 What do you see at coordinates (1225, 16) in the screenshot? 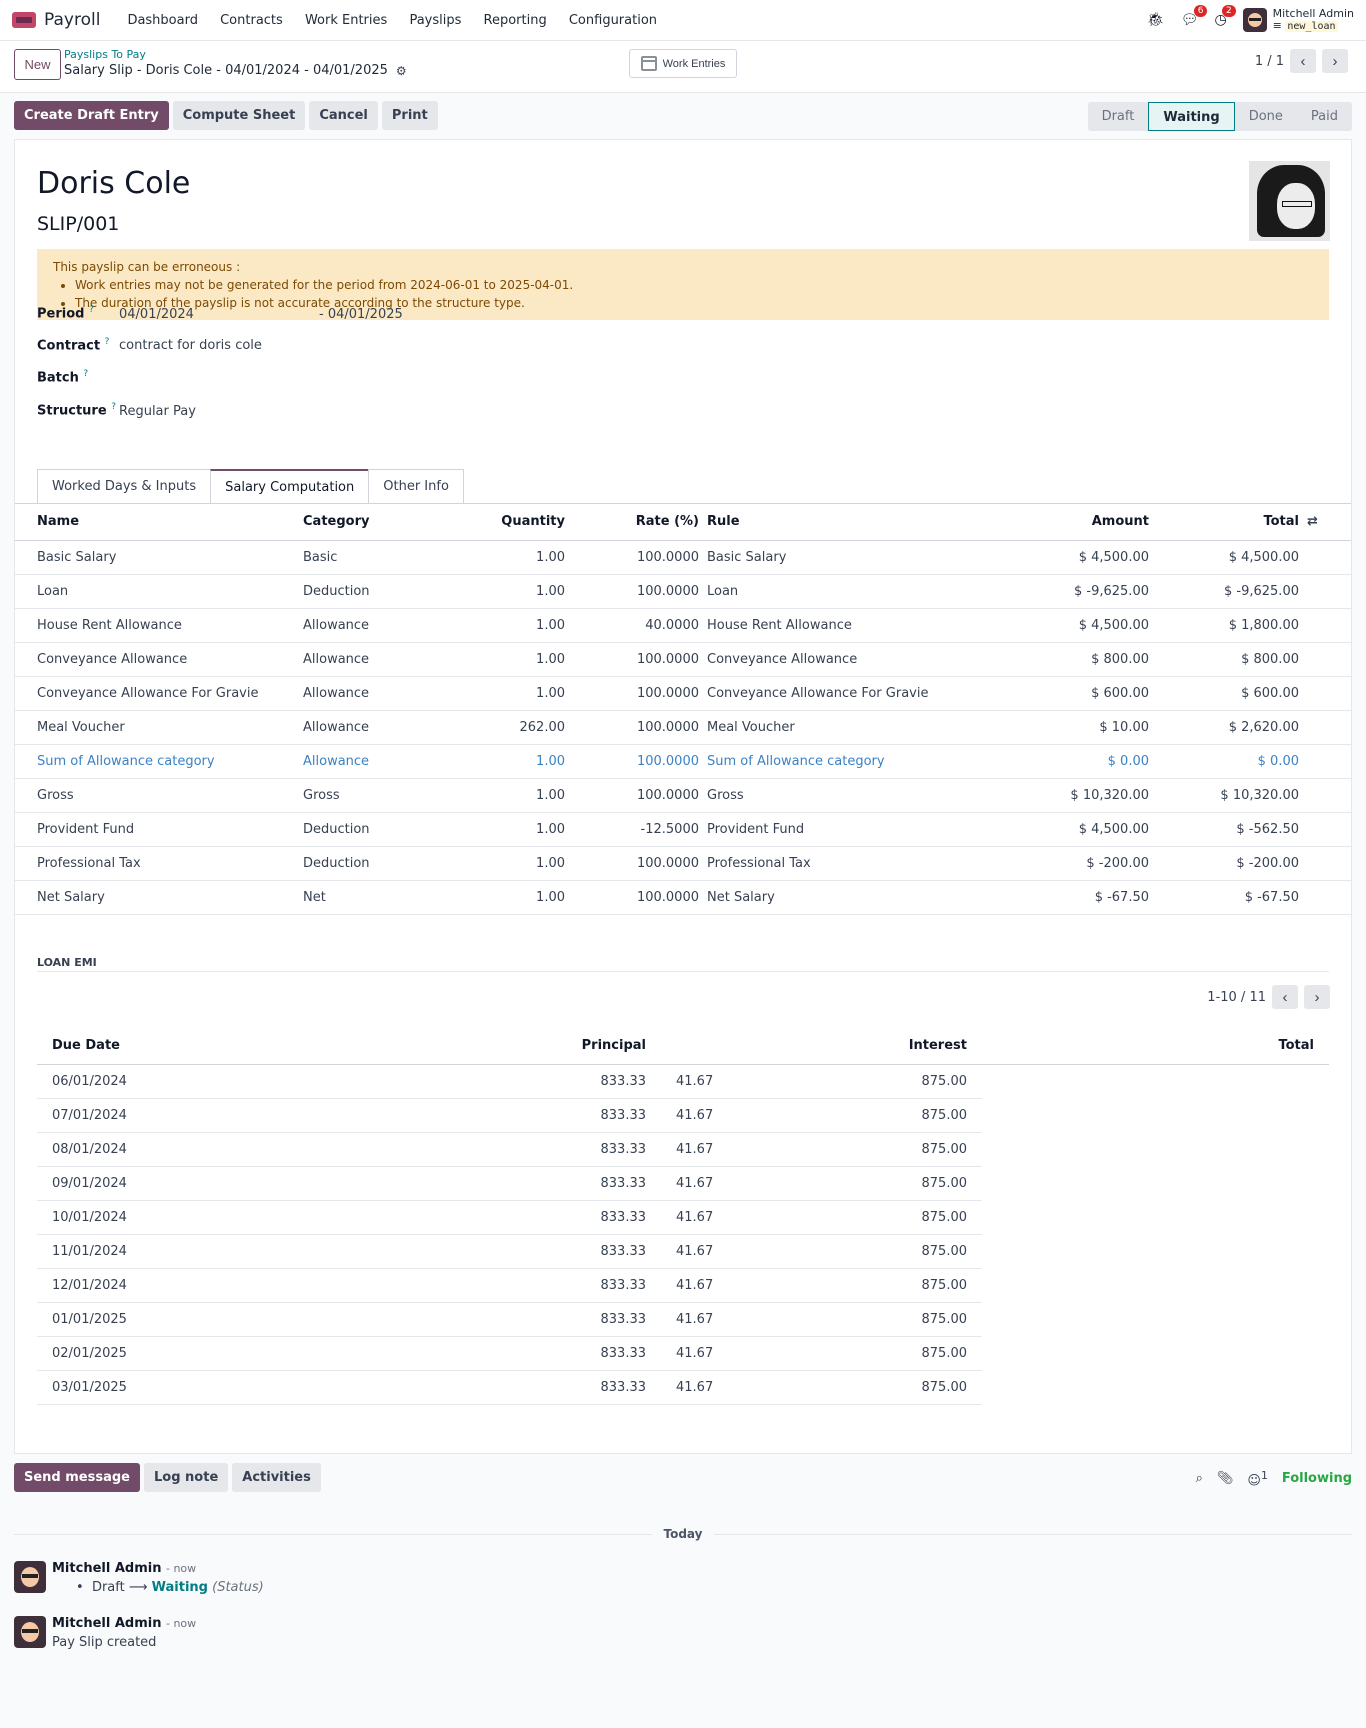
I see `activities-clock-icon: ◷ 2` at bounding box center [1225, 16].